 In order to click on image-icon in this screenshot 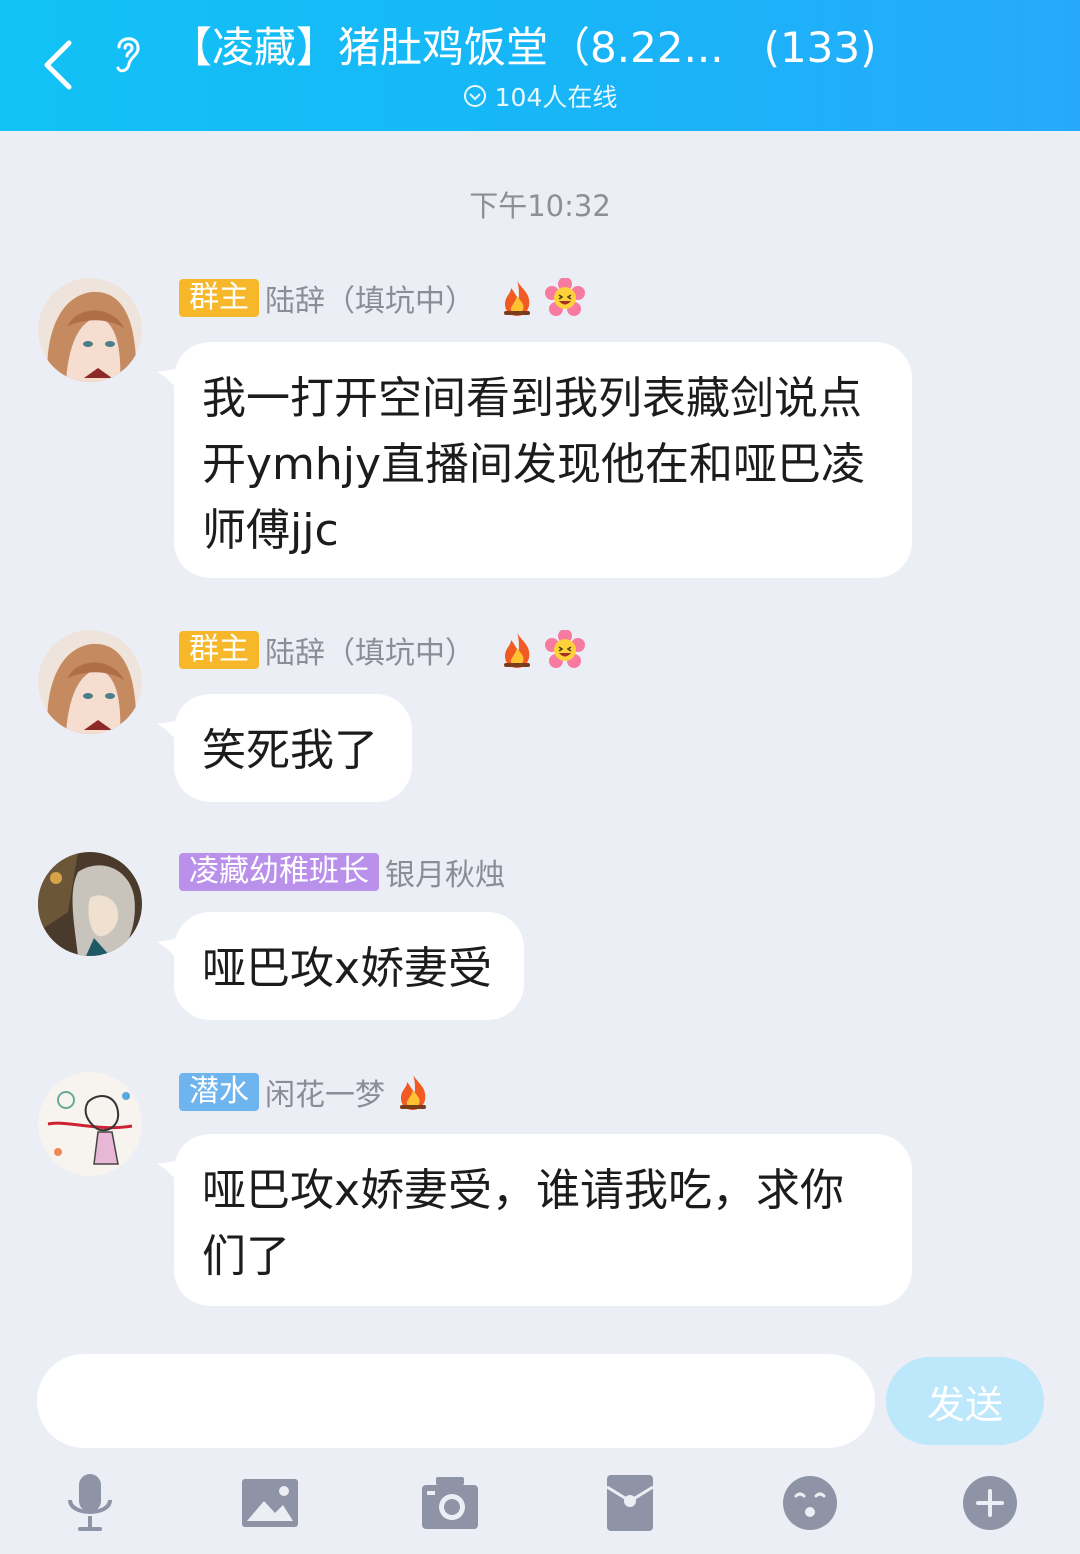, I will do `click(270, 1503)`.